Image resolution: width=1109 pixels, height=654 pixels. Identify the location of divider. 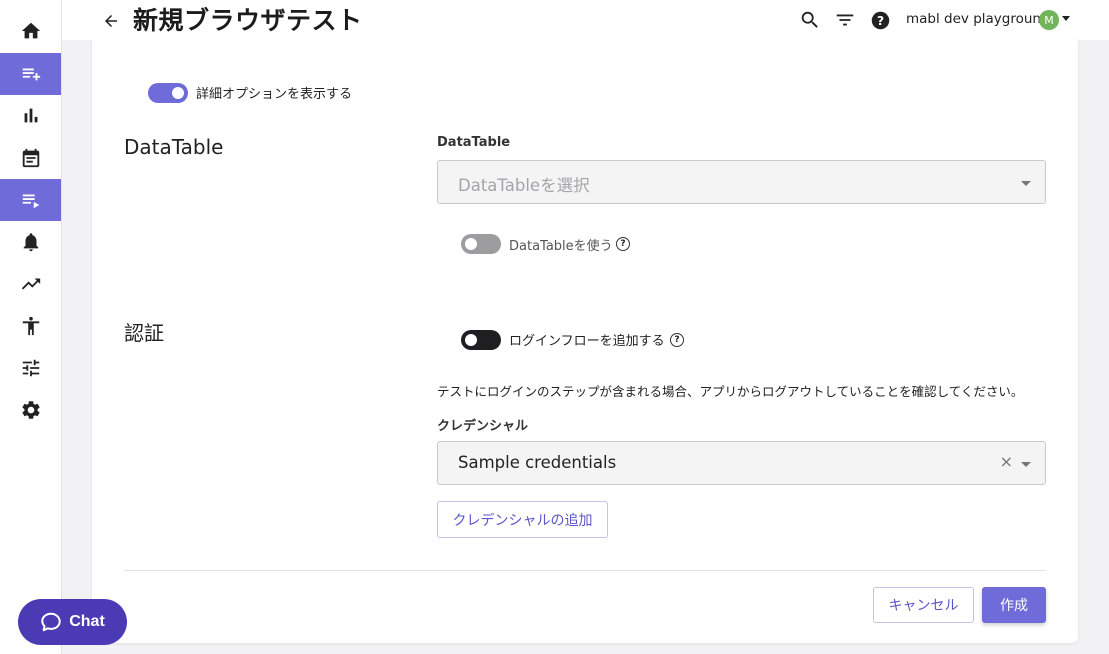
(585, 570).